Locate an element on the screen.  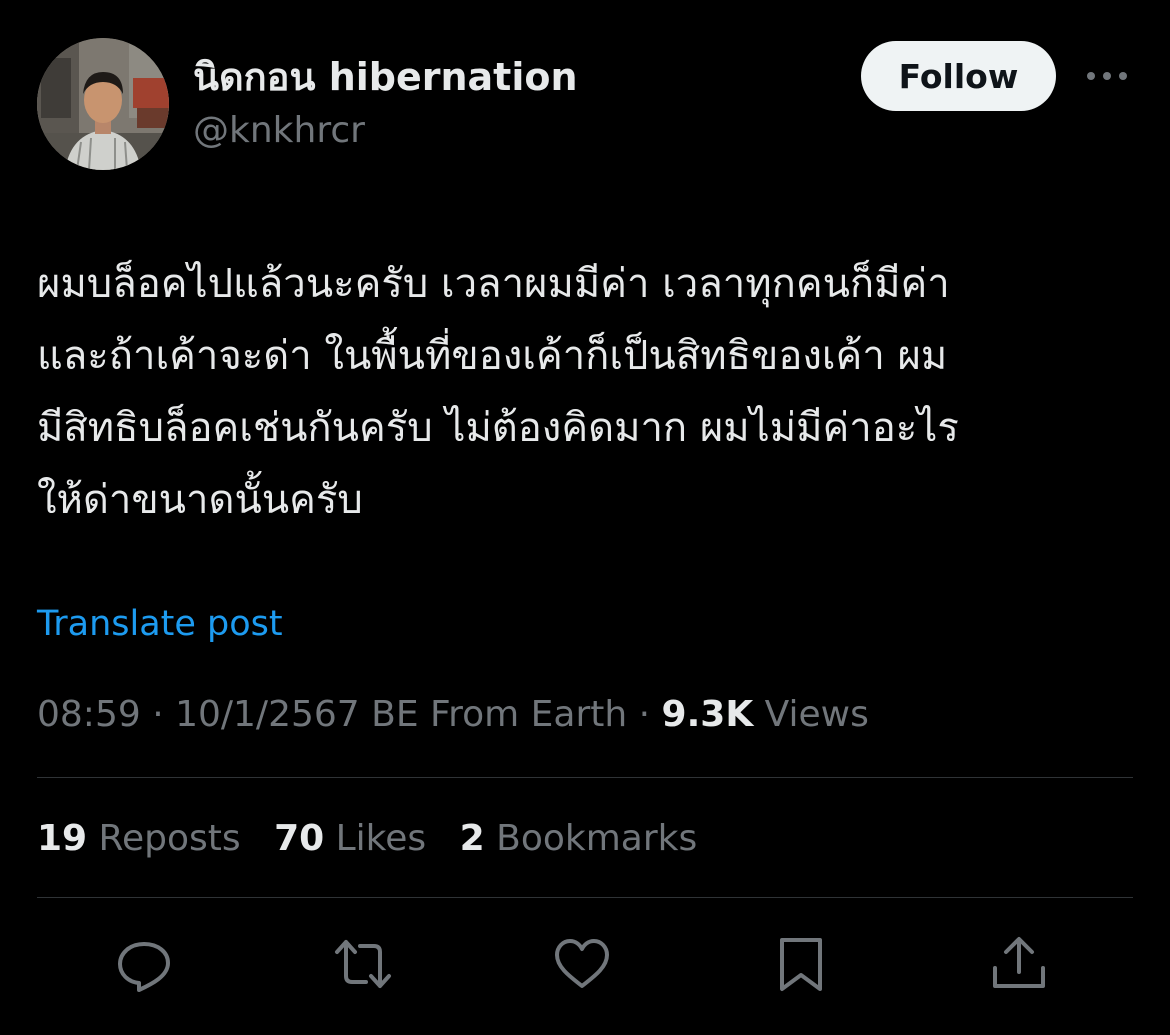
bookmarks-count: 2 is located at coordinates (472, 838).